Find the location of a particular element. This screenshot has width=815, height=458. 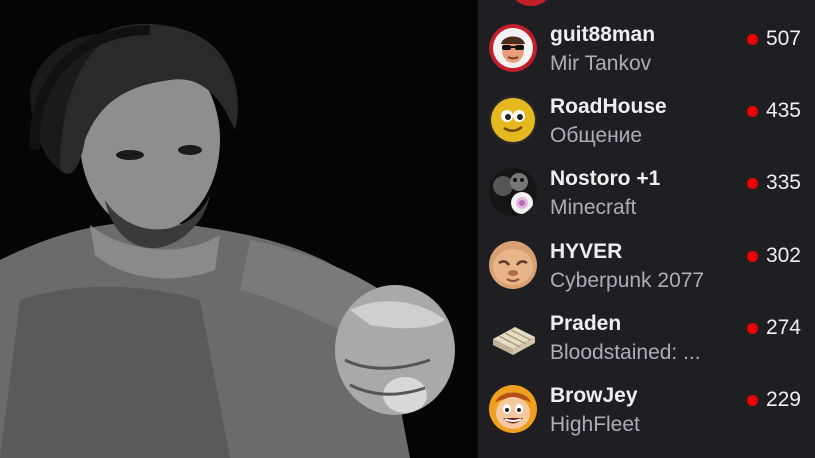

channel-name: Praden is located at coordinates (586, 323).